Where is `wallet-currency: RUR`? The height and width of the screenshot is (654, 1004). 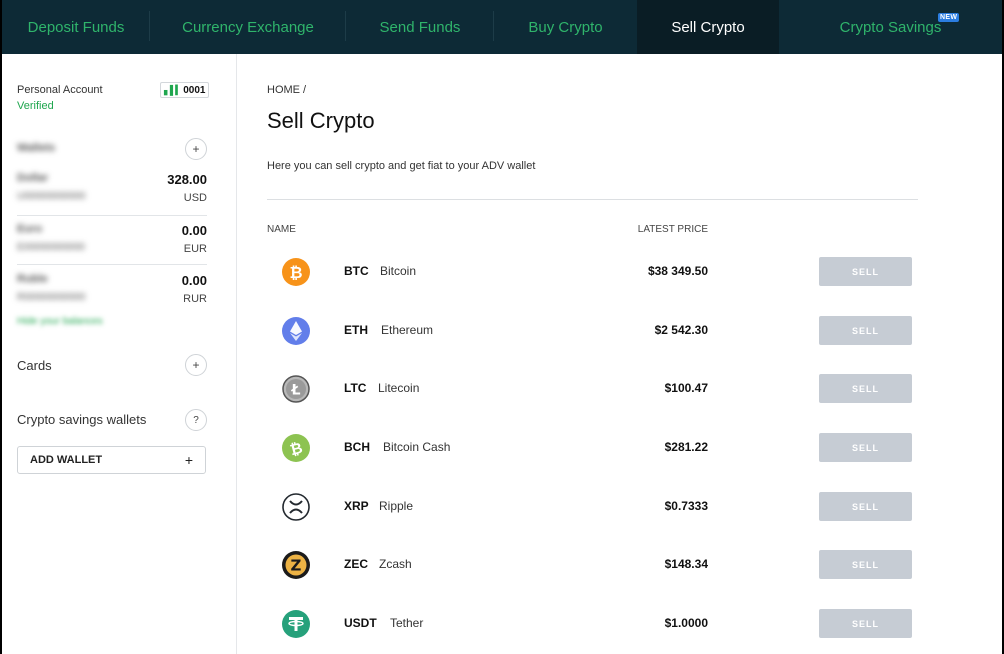
wallet-currency: RUR is located at coordinates (195, 299).